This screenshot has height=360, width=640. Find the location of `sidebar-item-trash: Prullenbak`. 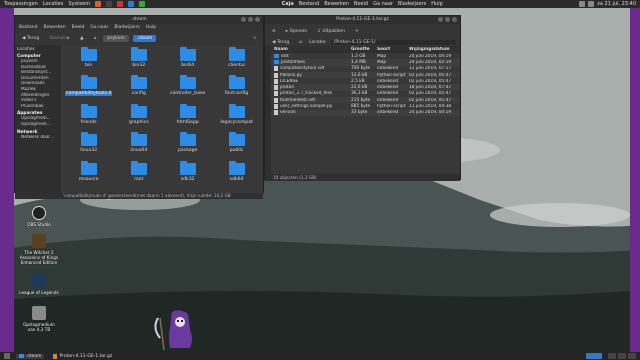

sidebar-item-trash: Prullenbak is located at coordinates (38, 107).